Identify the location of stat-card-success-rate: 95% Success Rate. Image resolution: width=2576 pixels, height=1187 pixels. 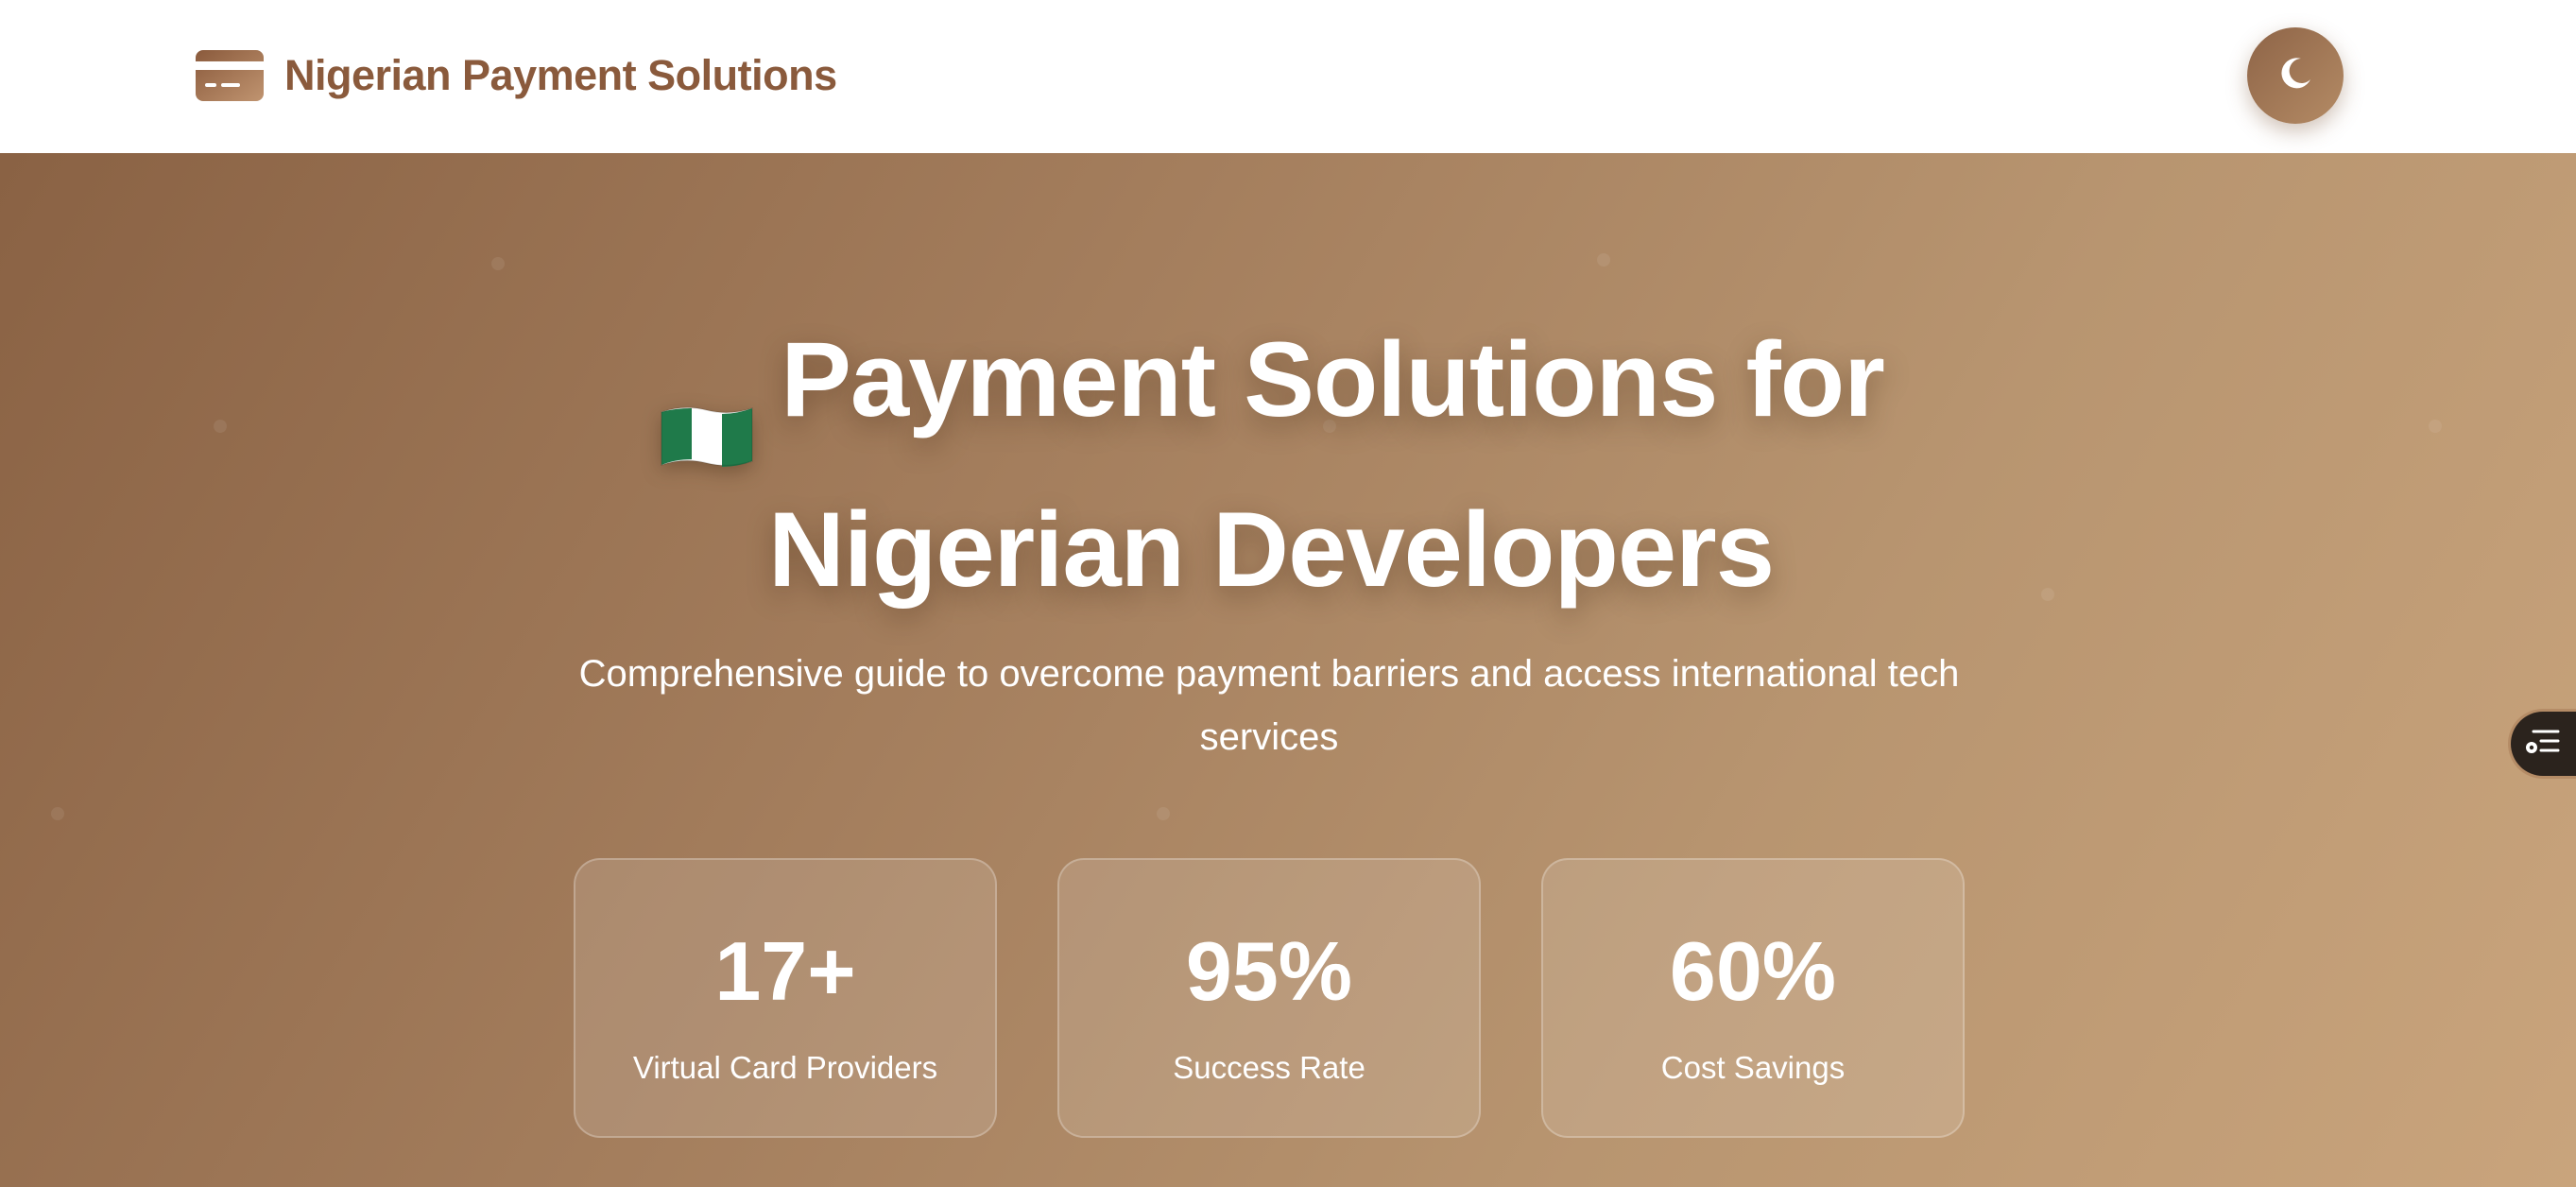
(1269, 998).